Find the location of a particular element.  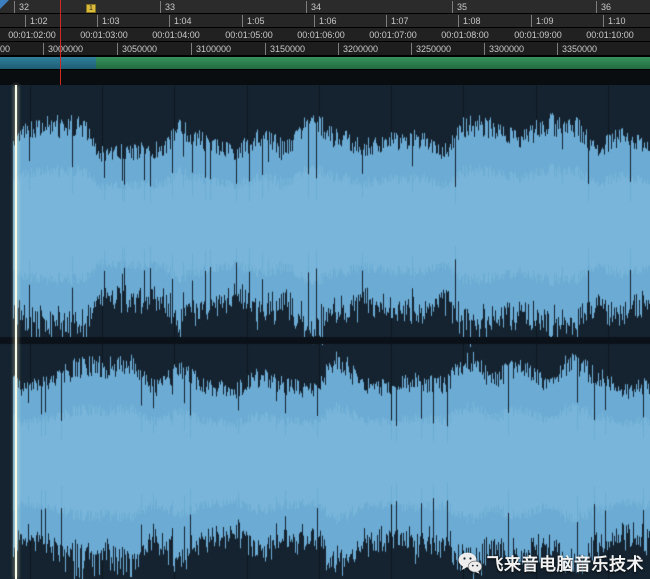

timecode-label: 00:01:09:00 is located at coordinates (538, 35).